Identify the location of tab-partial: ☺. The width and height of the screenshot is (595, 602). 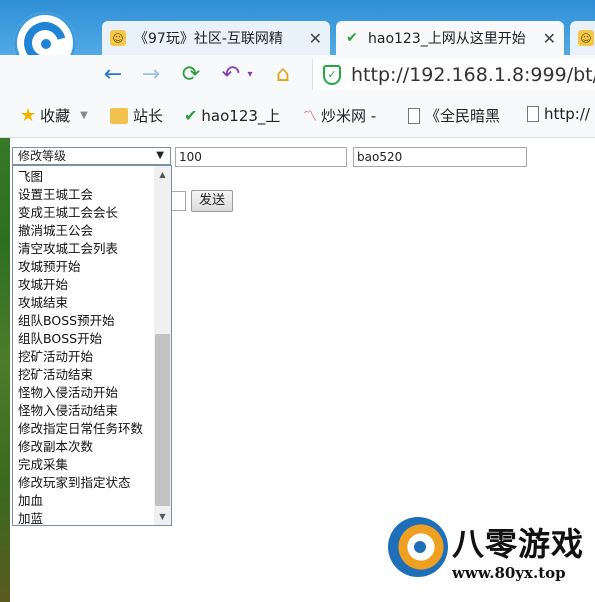
(582, 38).